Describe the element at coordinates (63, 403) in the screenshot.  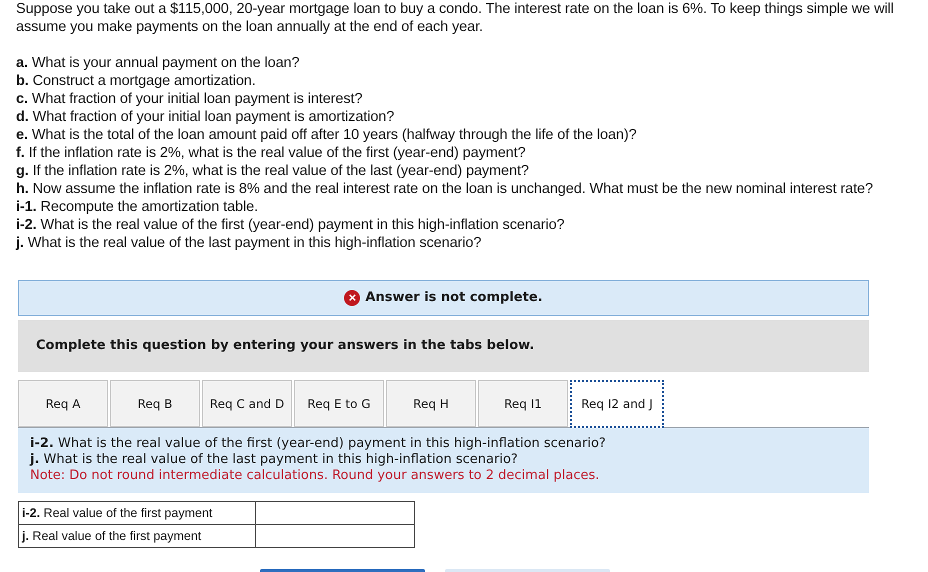
I see `tab: Req A` at that location.